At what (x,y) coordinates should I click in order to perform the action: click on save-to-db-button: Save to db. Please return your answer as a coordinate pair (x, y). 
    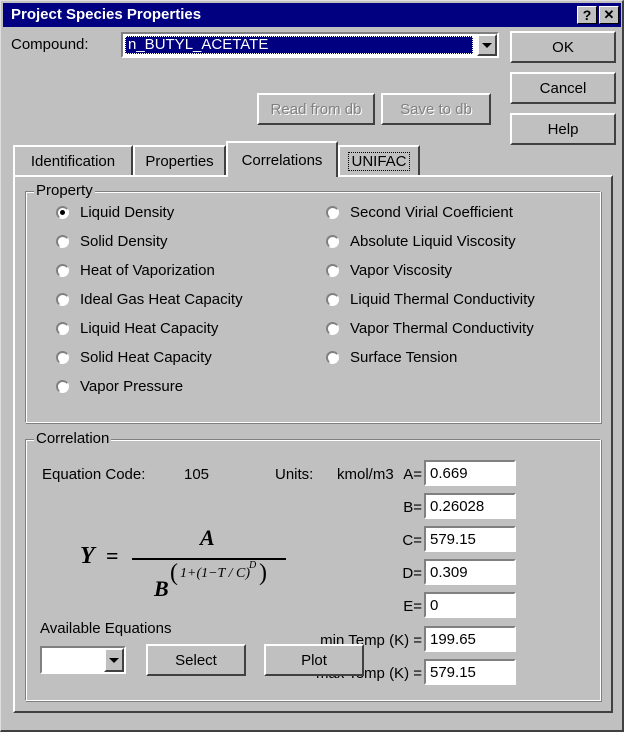
    Looking at the image, I should click on (436, 109).